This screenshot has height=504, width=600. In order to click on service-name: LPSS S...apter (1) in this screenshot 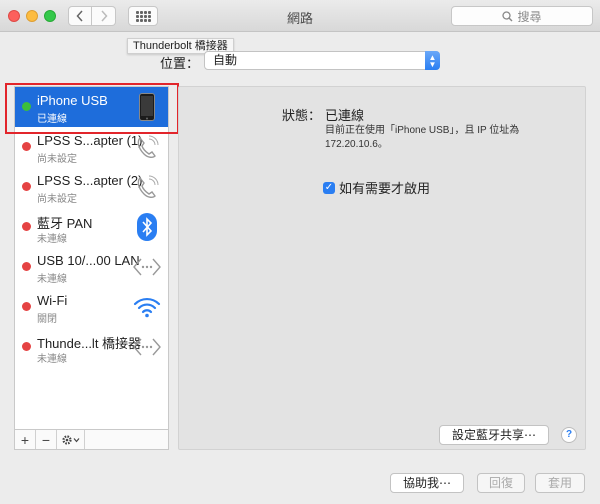, I will do `click(90, 140)`.